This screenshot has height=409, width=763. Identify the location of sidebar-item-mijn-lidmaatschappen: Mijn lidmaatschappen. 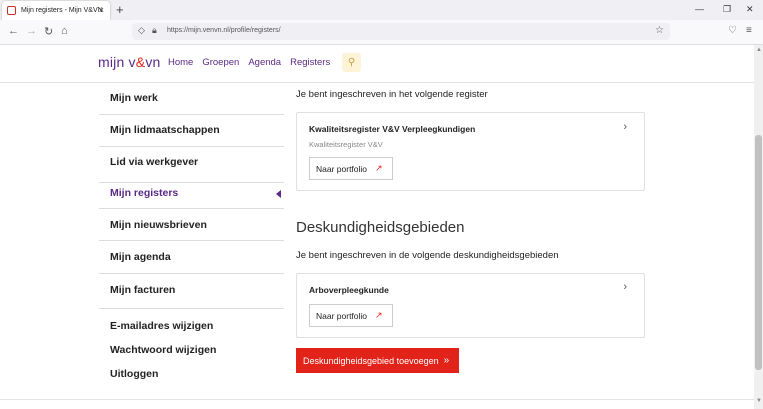
(191, 130).